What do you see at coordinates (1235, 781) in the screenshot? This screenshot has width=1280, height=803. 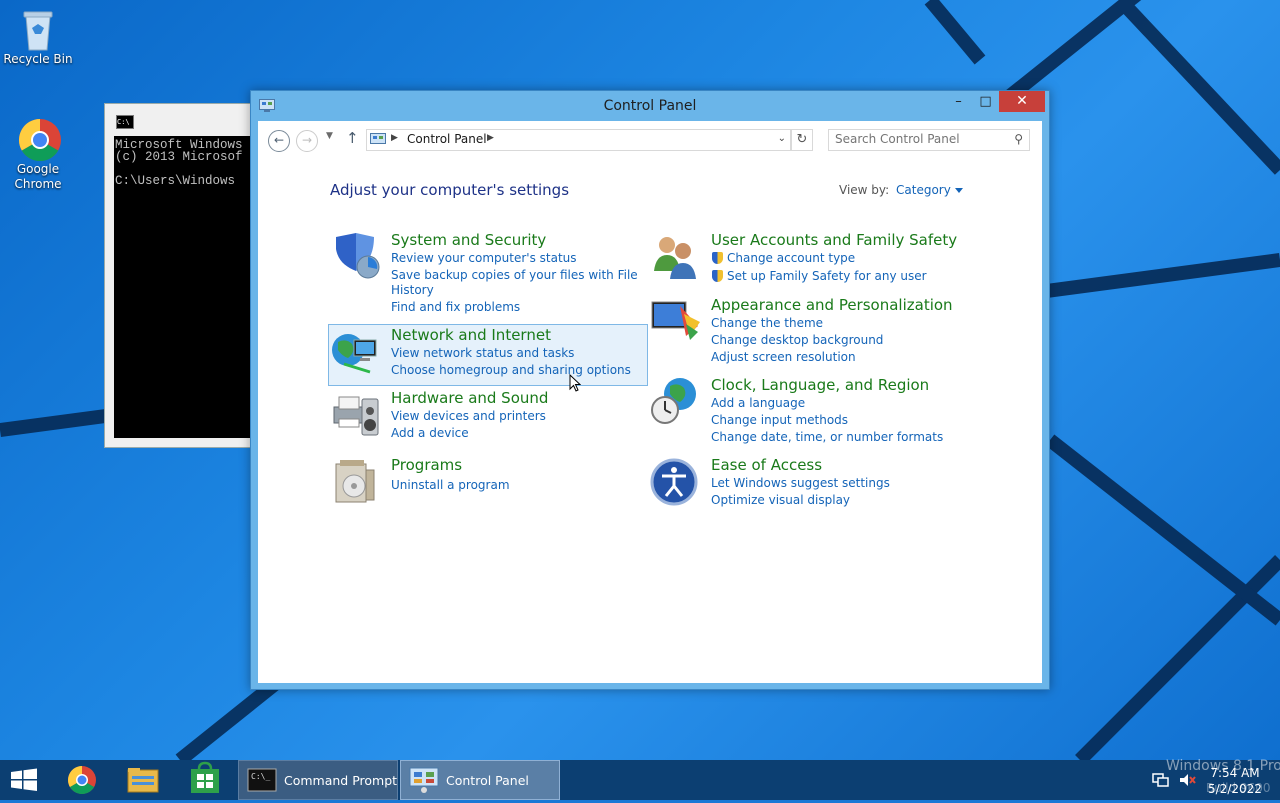 I see `system-clock: 7:54 AM 5/2/2022` at bounding box center [1235, 781].